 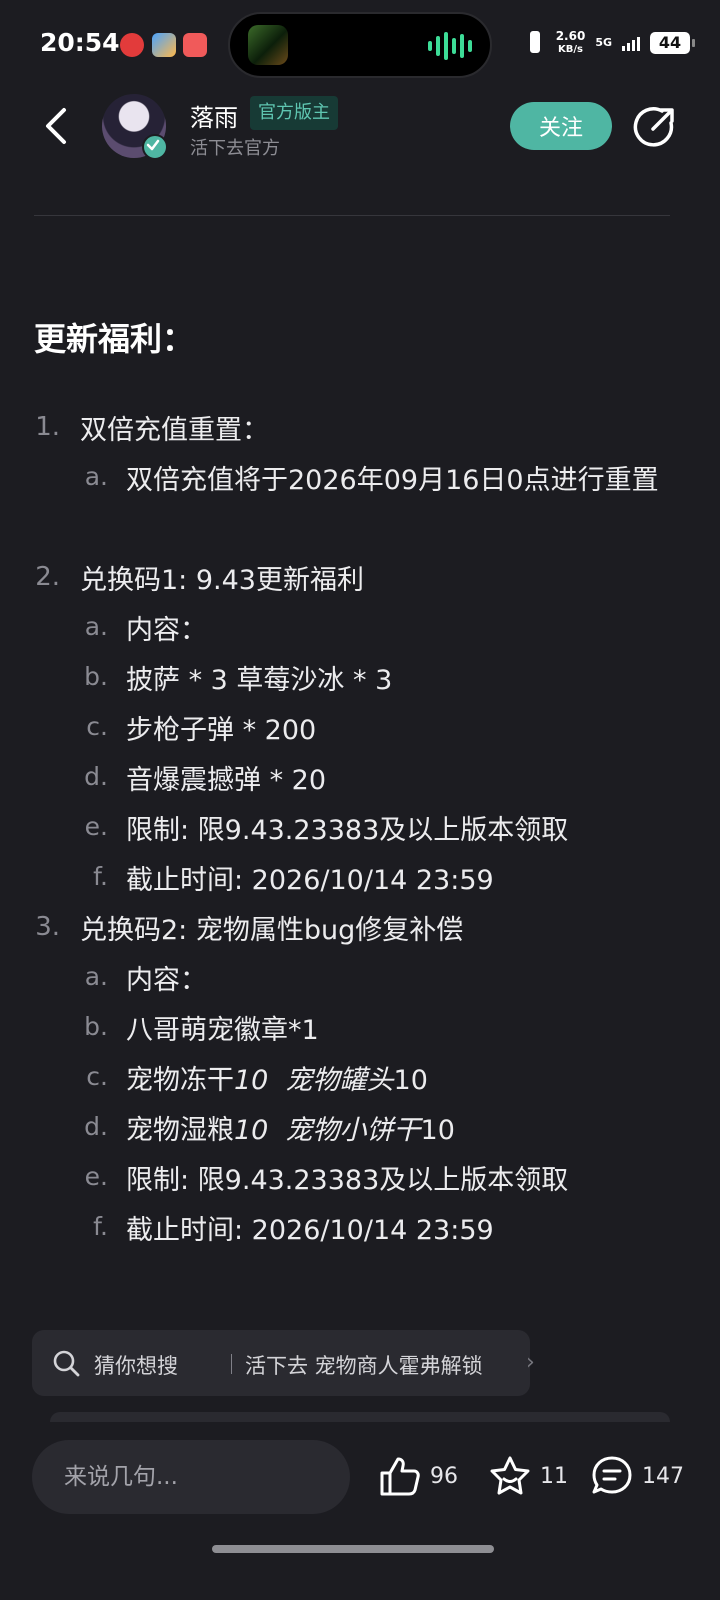 I want to click on network-speed: 2.60 KB/s, so click(x=571, y=43).